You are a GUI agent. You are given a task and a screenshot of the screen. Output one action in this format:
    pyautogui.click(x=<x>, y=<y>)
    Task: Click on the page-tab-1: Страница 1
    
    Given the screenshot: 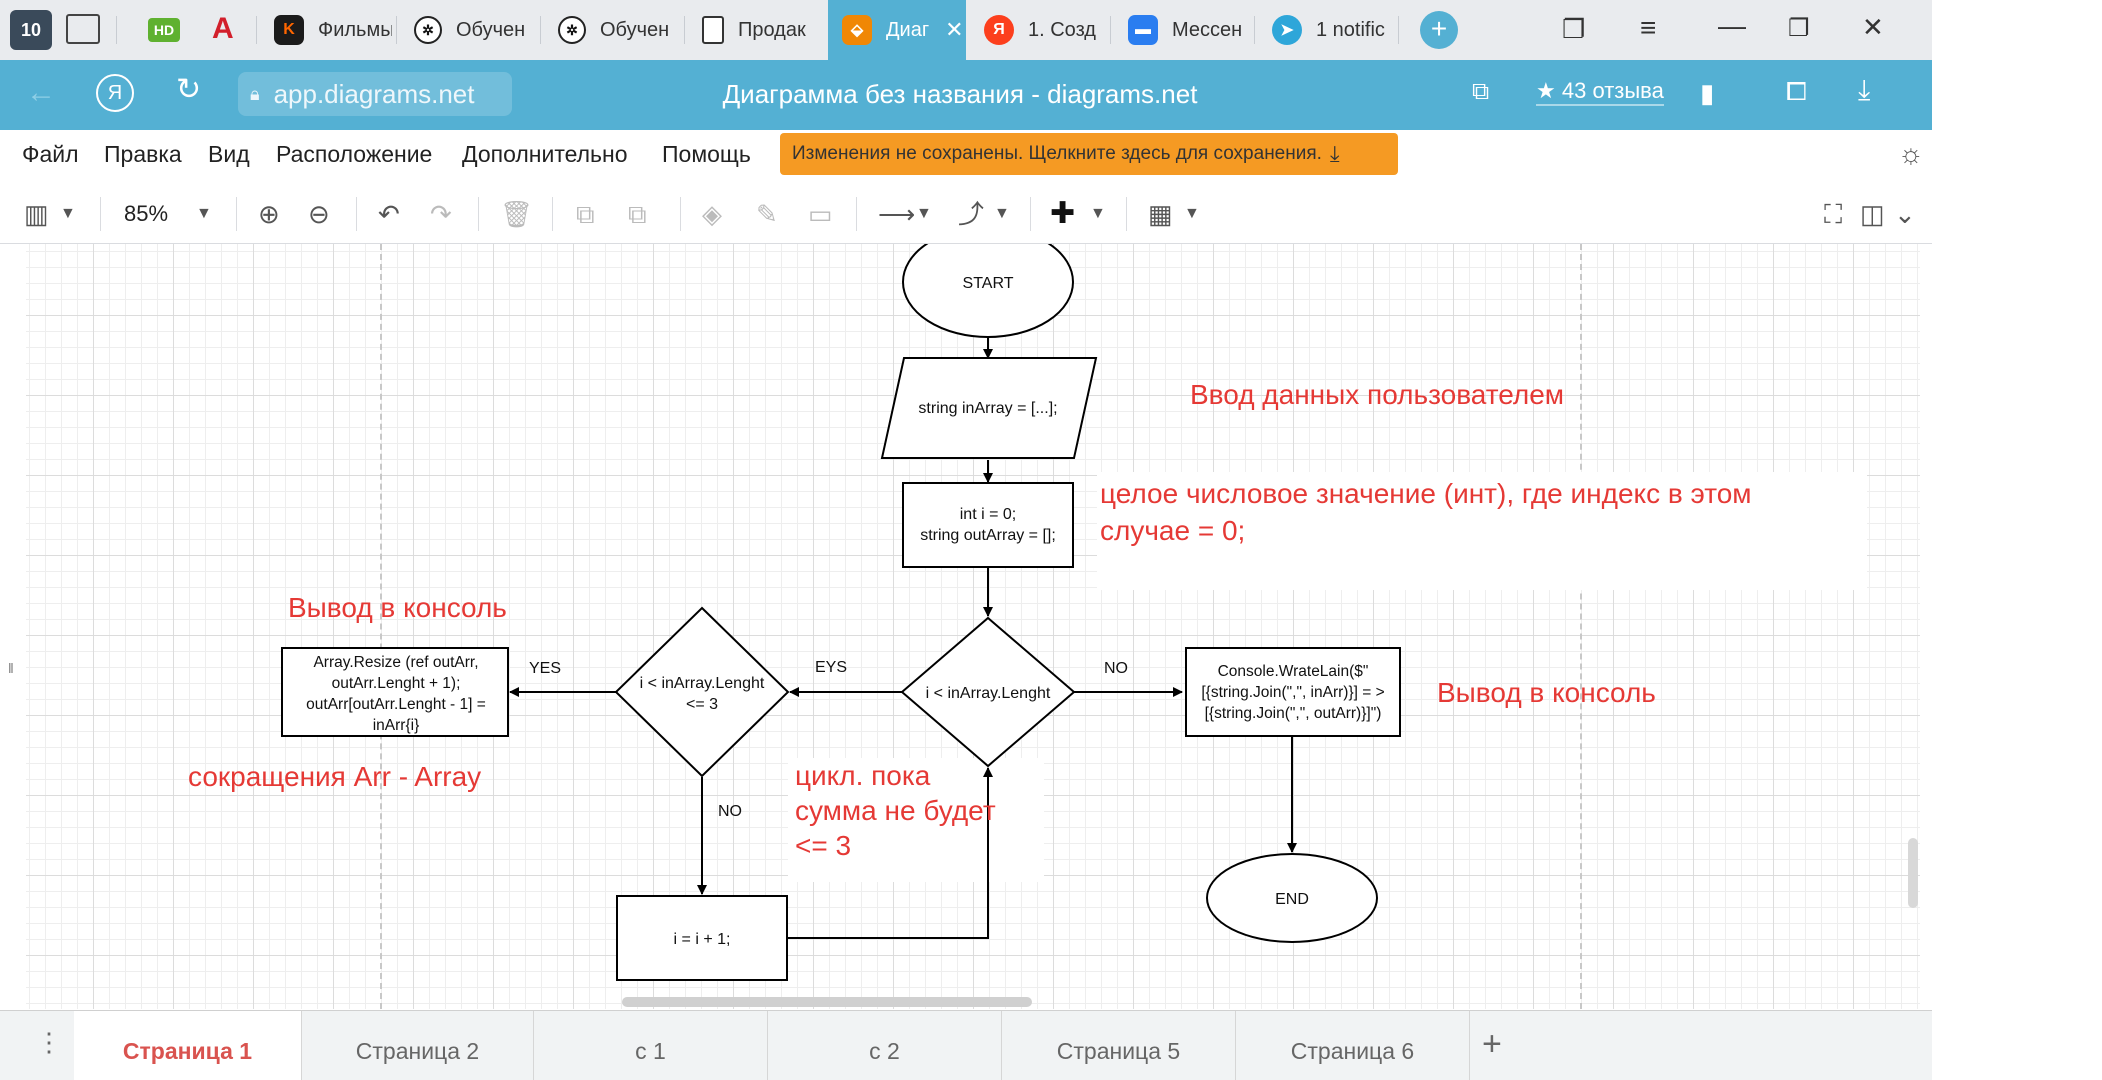 What is the action you would take?
    pyautogui.click(x=188, y=1045)
    